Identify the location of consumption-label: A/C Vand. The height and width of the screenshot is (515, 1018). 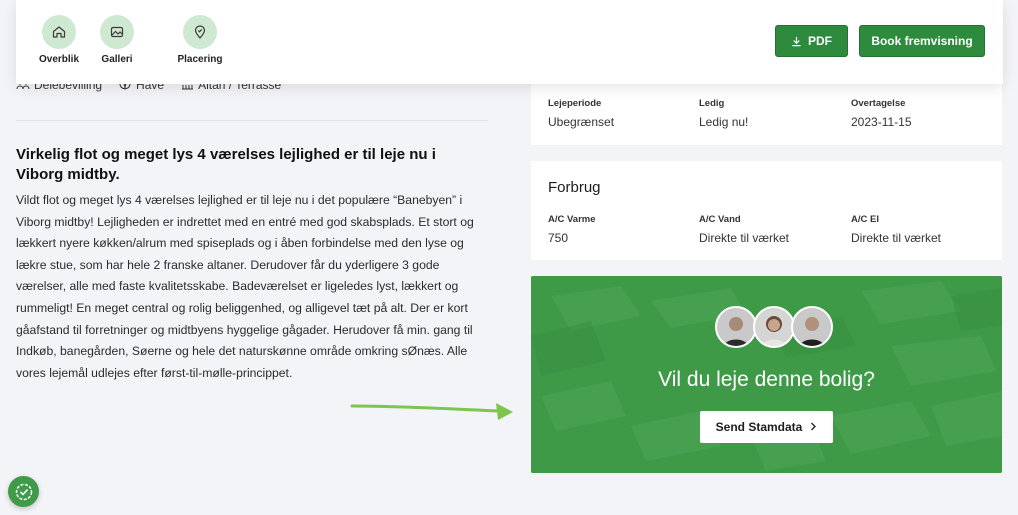
(720, 219).